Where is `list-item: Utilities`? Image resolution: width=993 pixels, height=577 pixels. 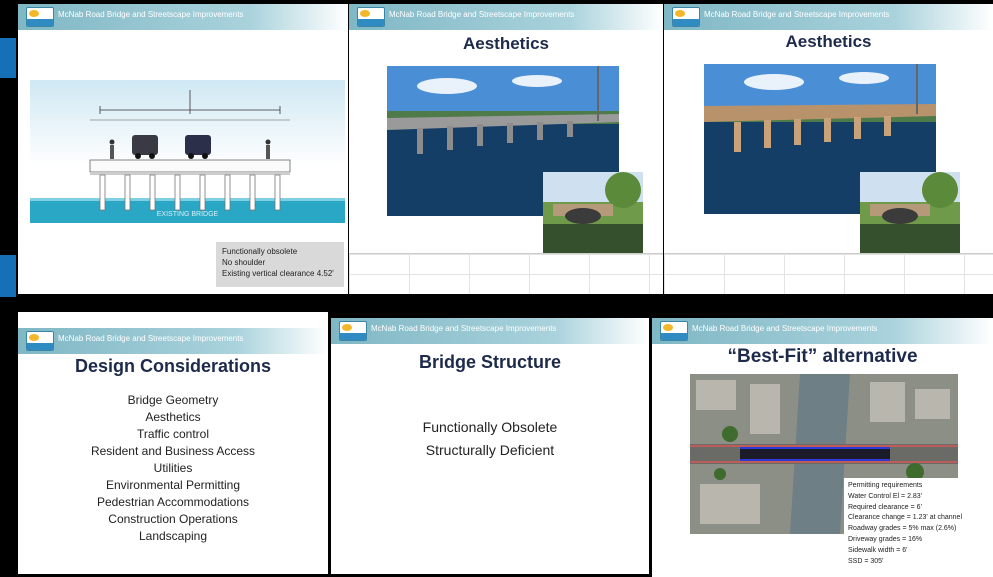 list-item: Utilities is located at coordinates (173, 468).